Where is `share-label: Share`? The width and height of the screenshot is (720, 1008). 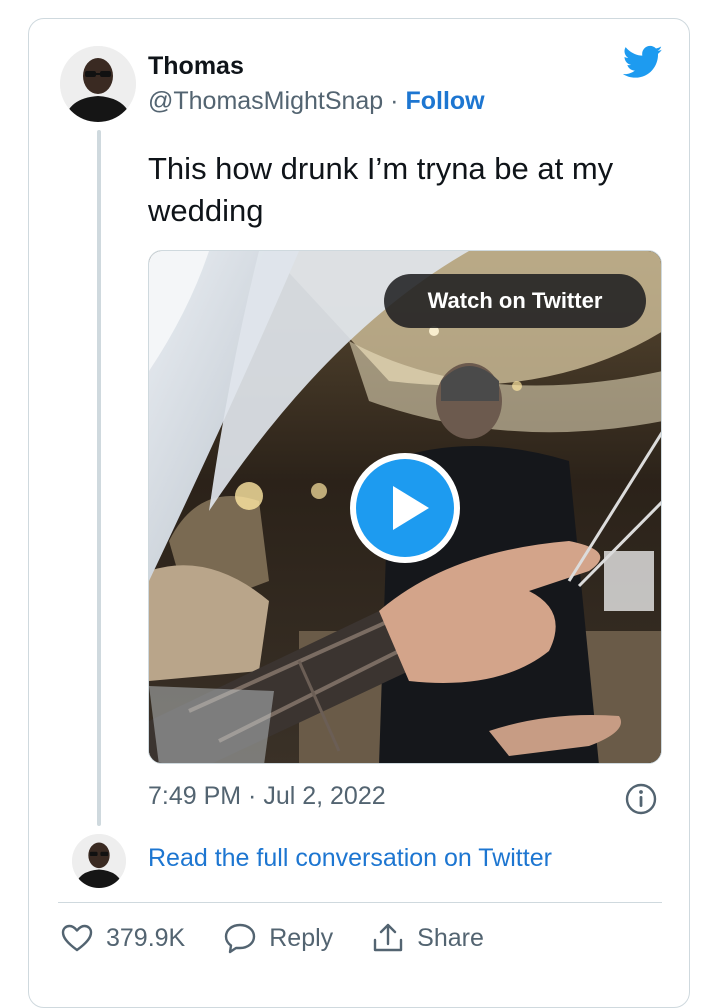
share-label: Share is located at coordinates (450, 937).